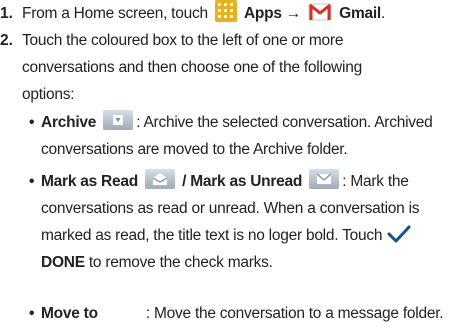 This screenshot has width=462, height=330. I want to click on apps-label: Apps, so click(262, 13).